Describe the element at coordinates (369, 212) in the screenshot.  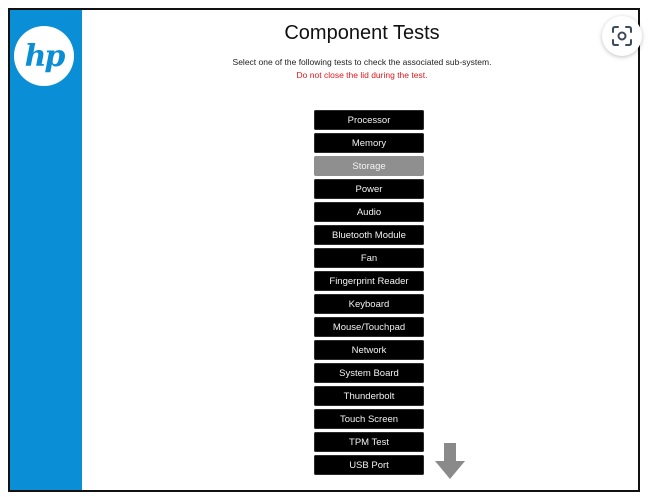
I see `test-button-audio: Audio` at that location.